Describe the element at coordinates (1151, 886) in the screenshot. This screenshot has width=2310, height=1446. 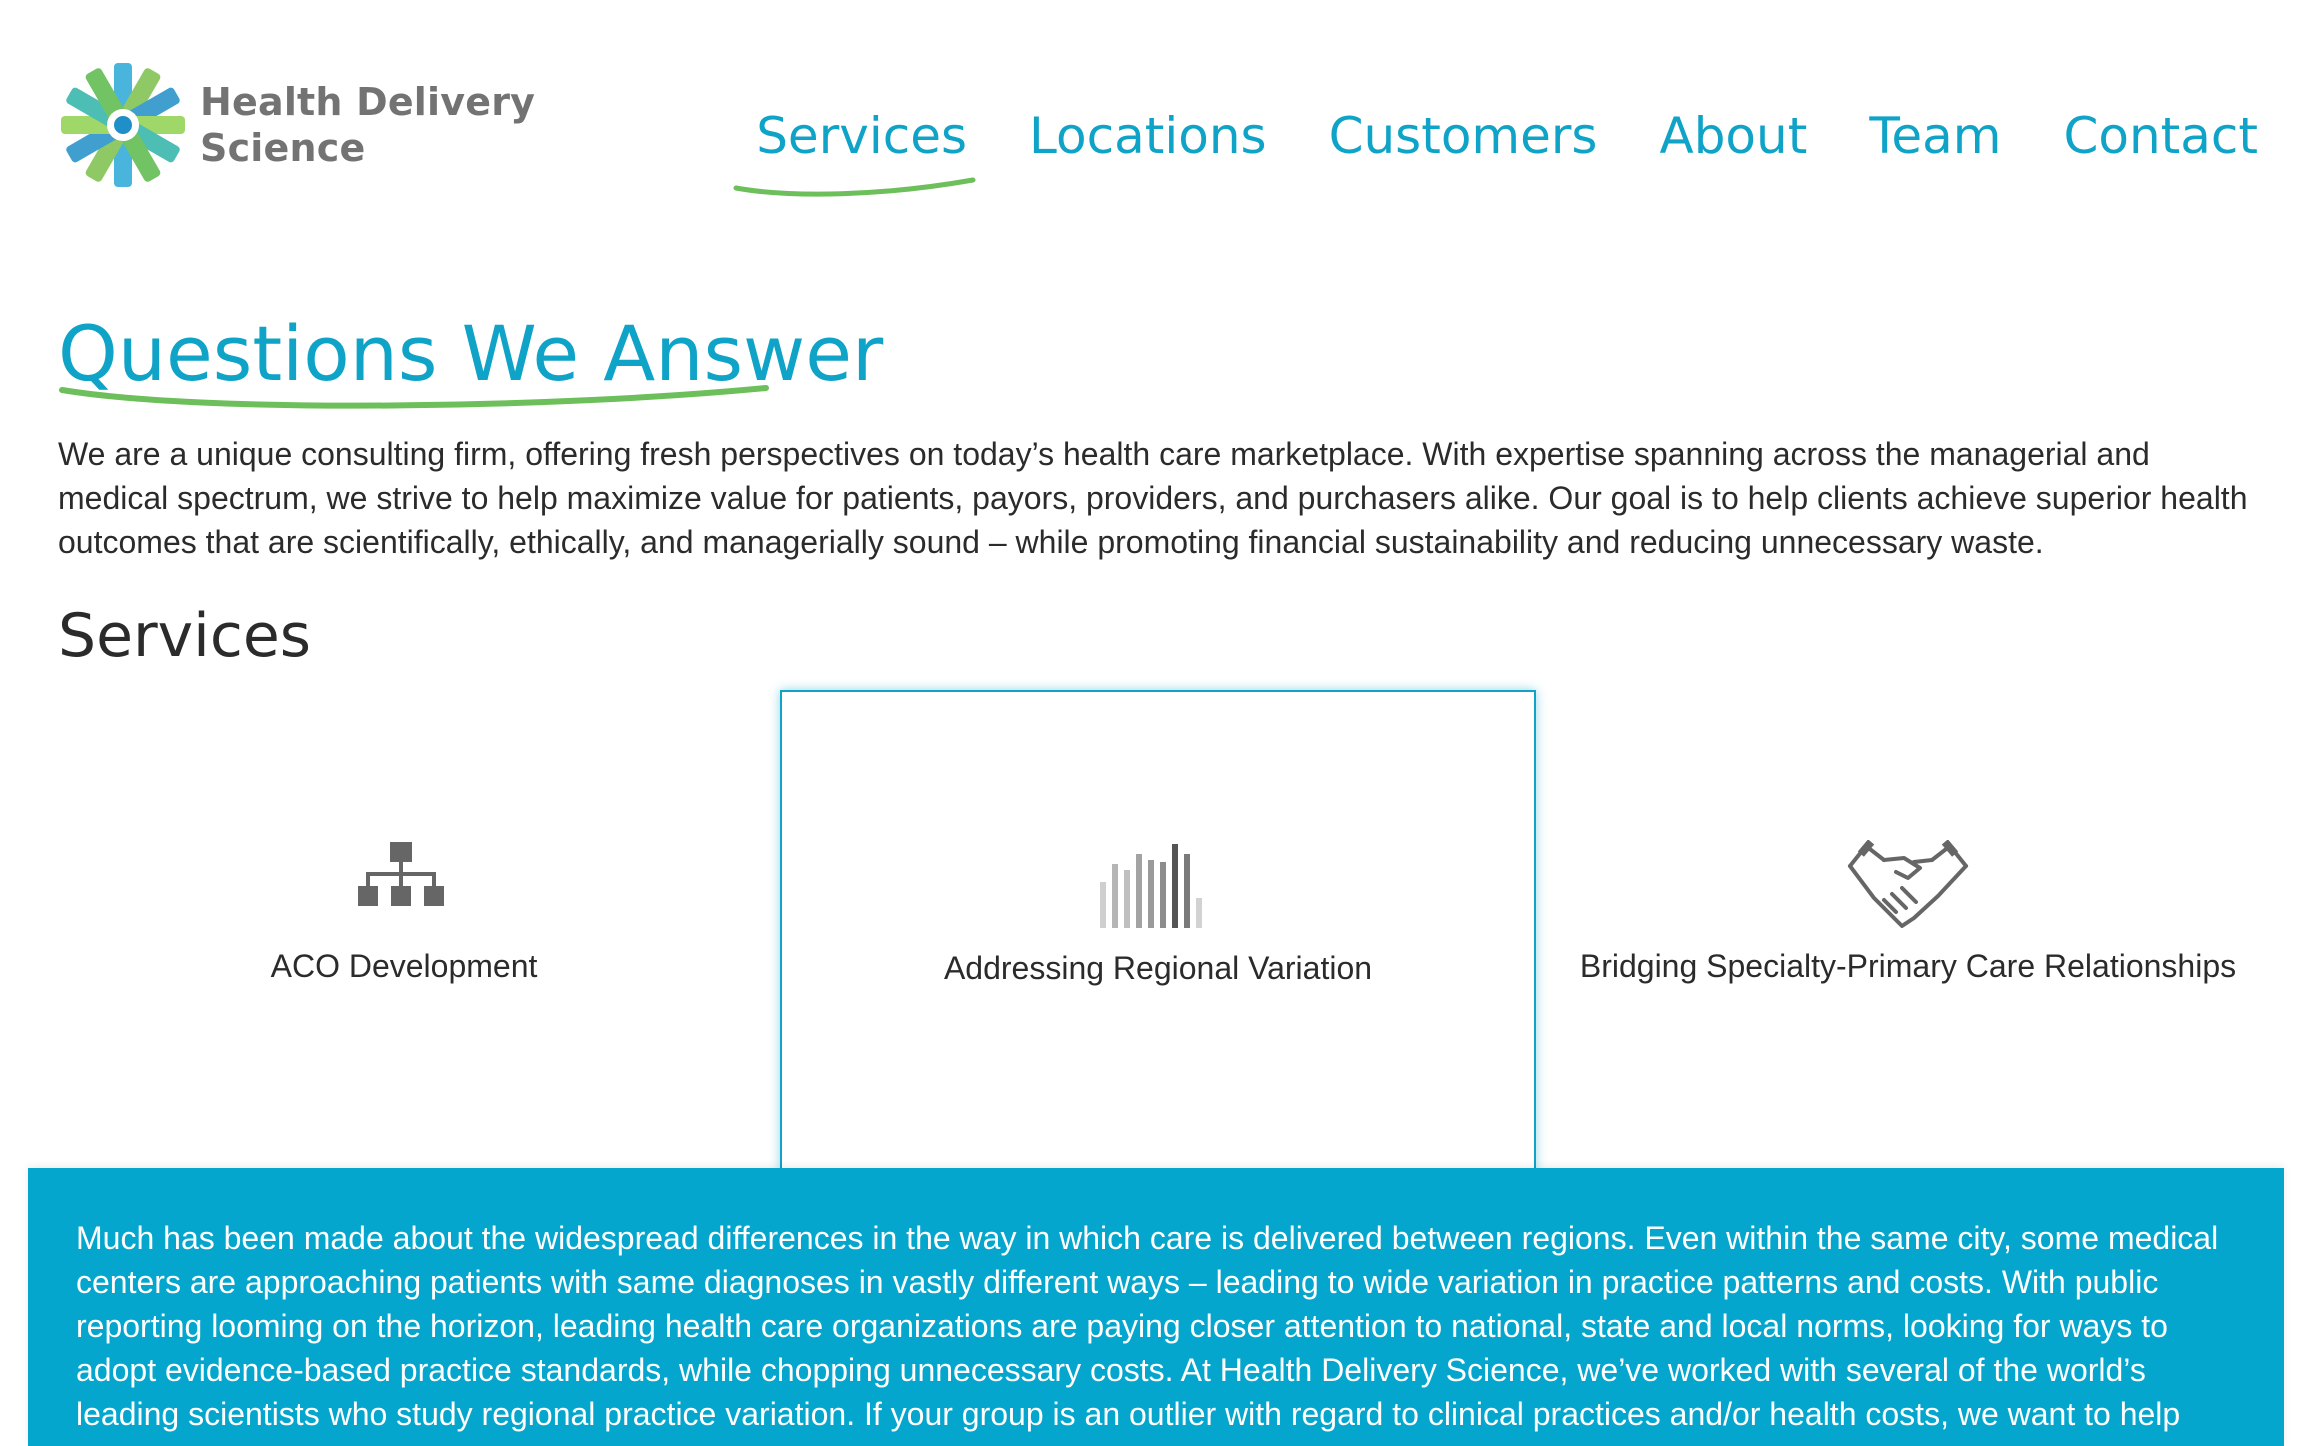
I see `bar-chart-icon` at that location.